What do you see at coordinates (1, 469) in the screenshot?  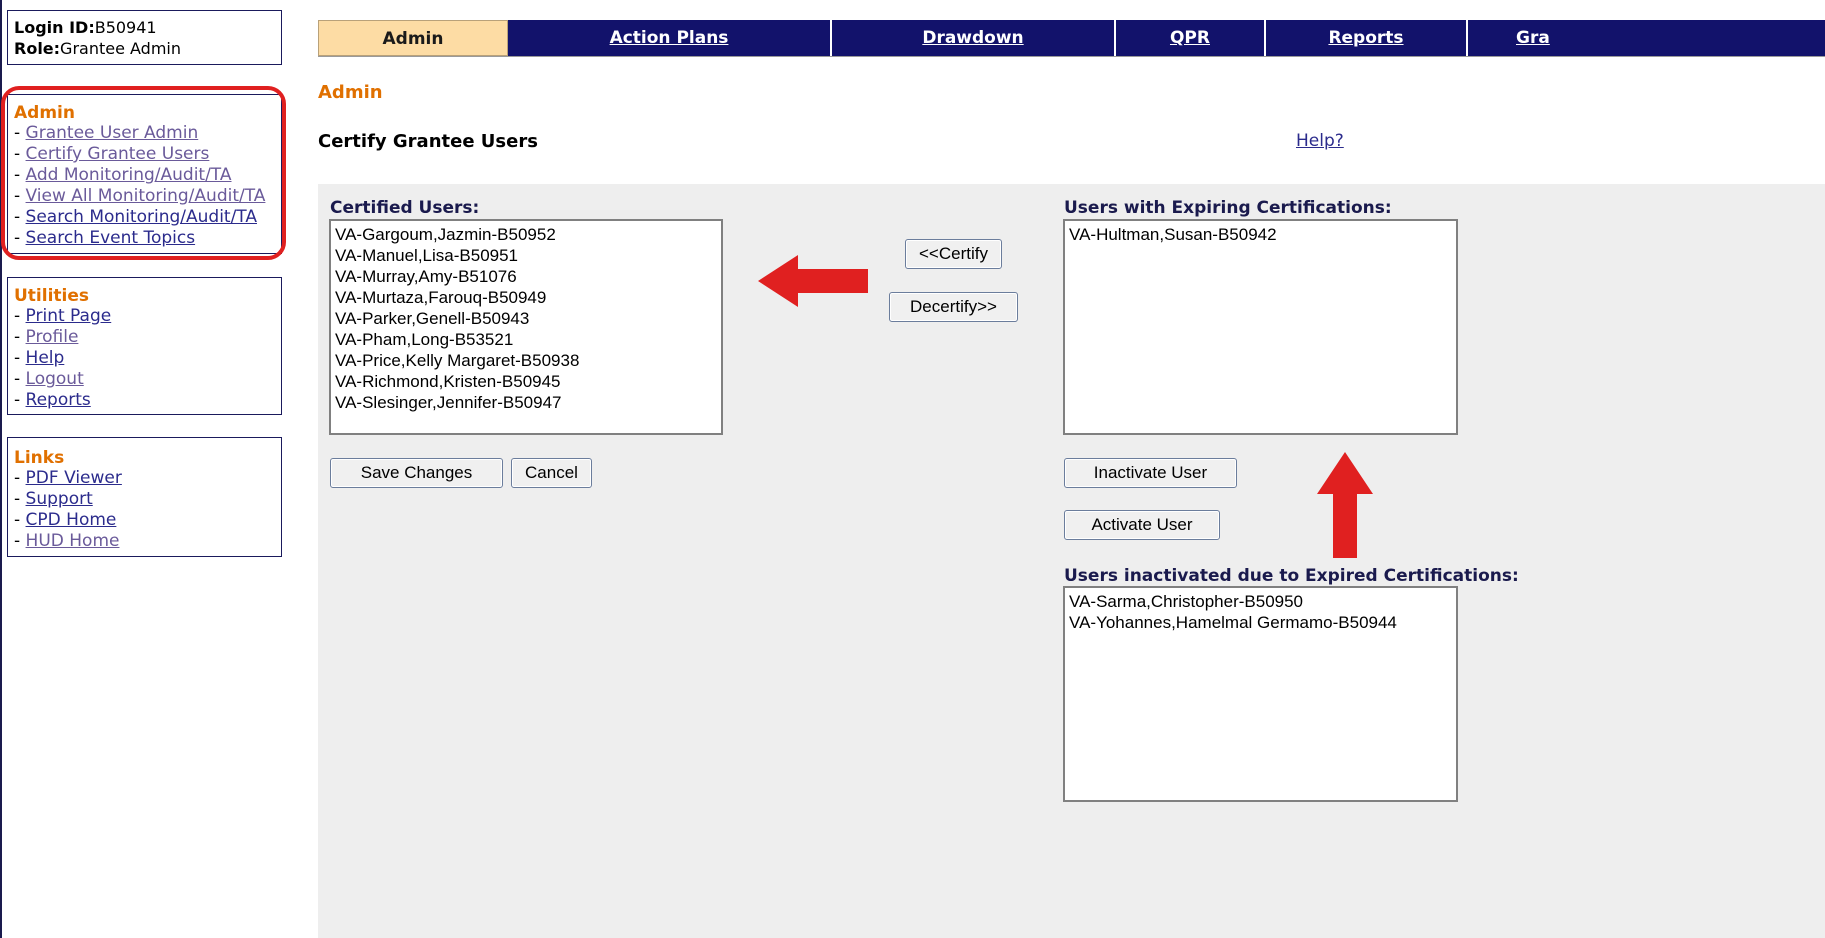 I see `left-border` at bounding box center [1, 469].